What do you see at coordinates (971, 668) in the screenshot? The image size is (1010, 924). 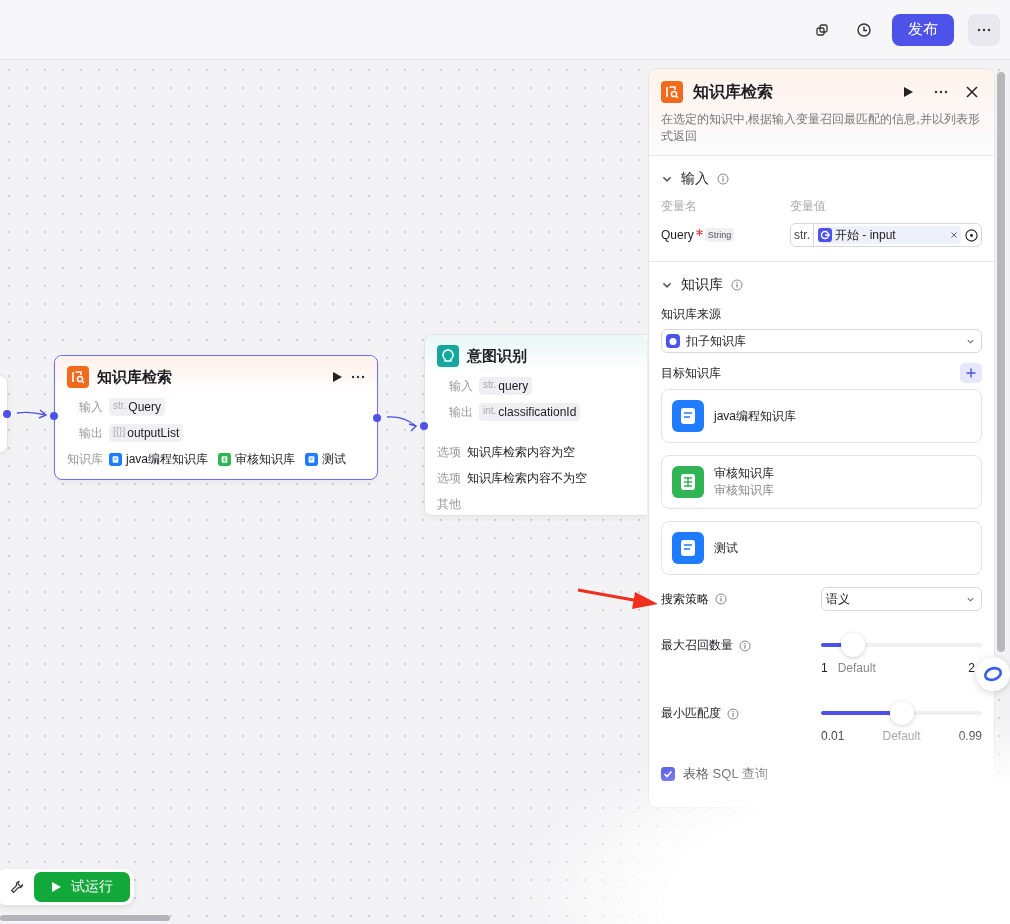 I see `max-value: 2` at bounding box center [971, 668].